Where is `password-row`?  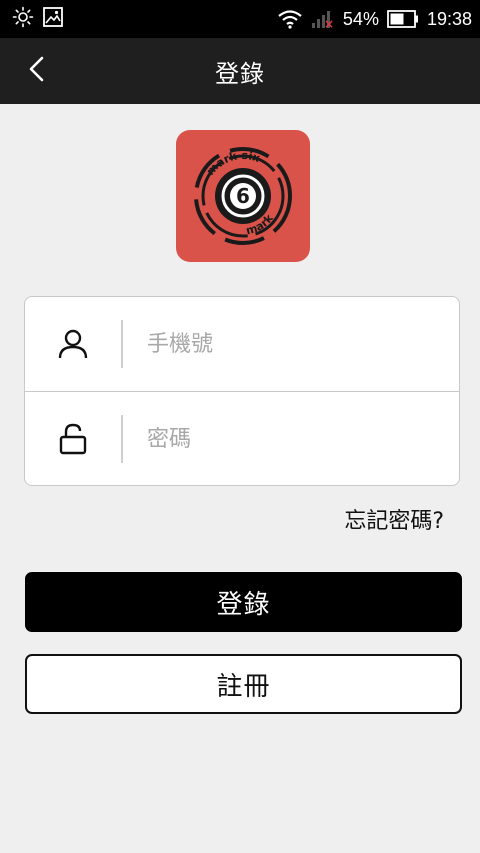
password-row is located at coordinates (242, 438).